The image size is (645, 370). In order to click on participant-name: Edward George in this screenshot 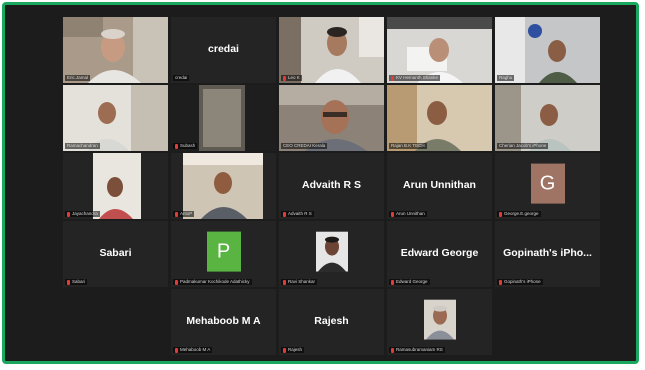, I will do `click(439, 252)`.